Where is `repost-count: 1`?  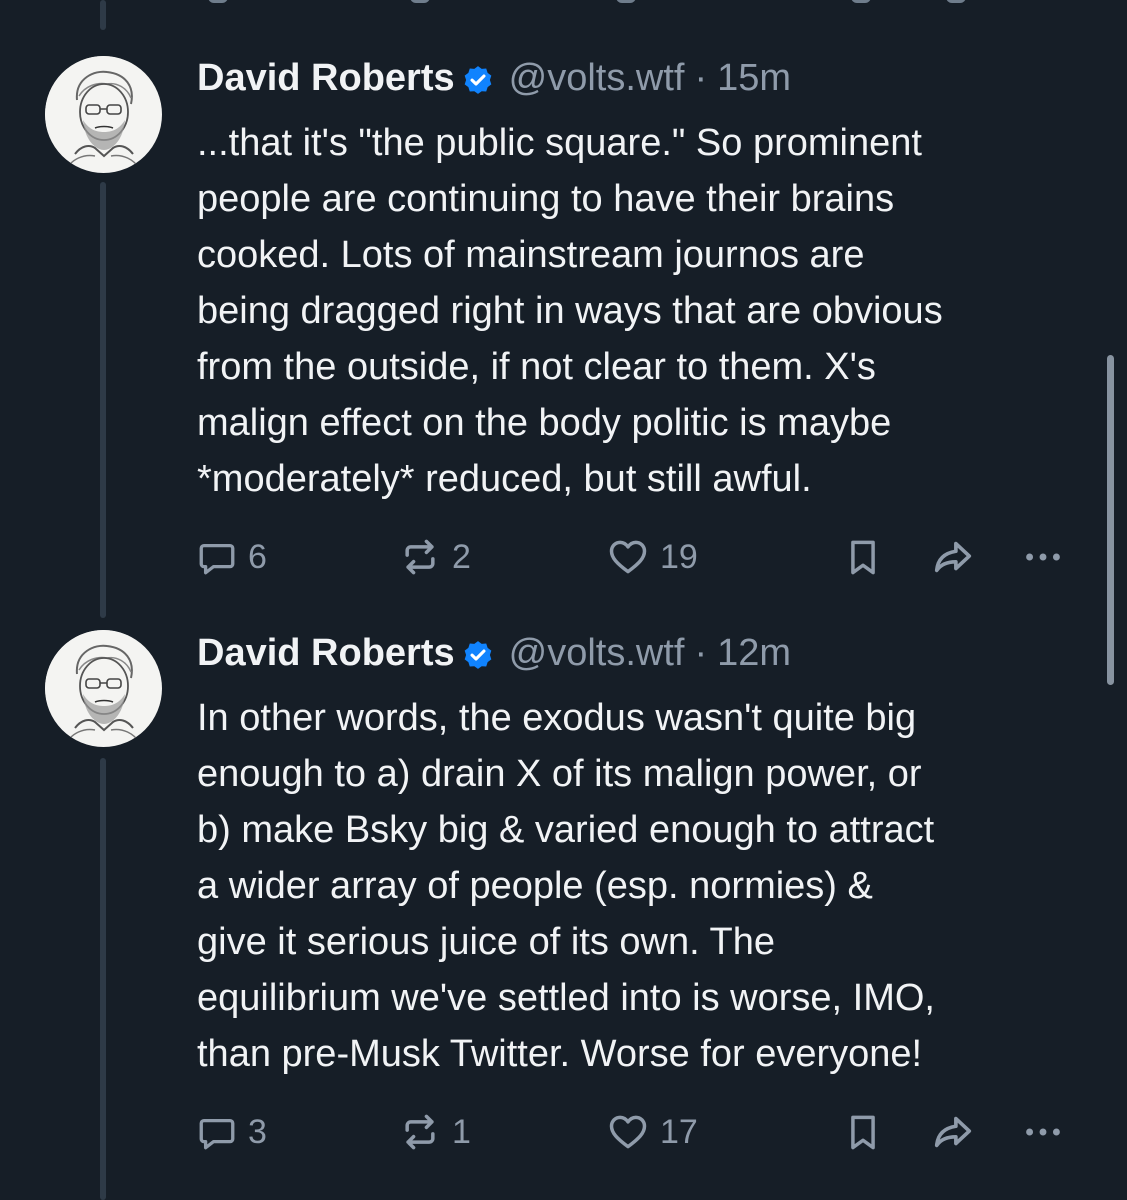 repost-count: 1 is located at coordinates (461, 1131).